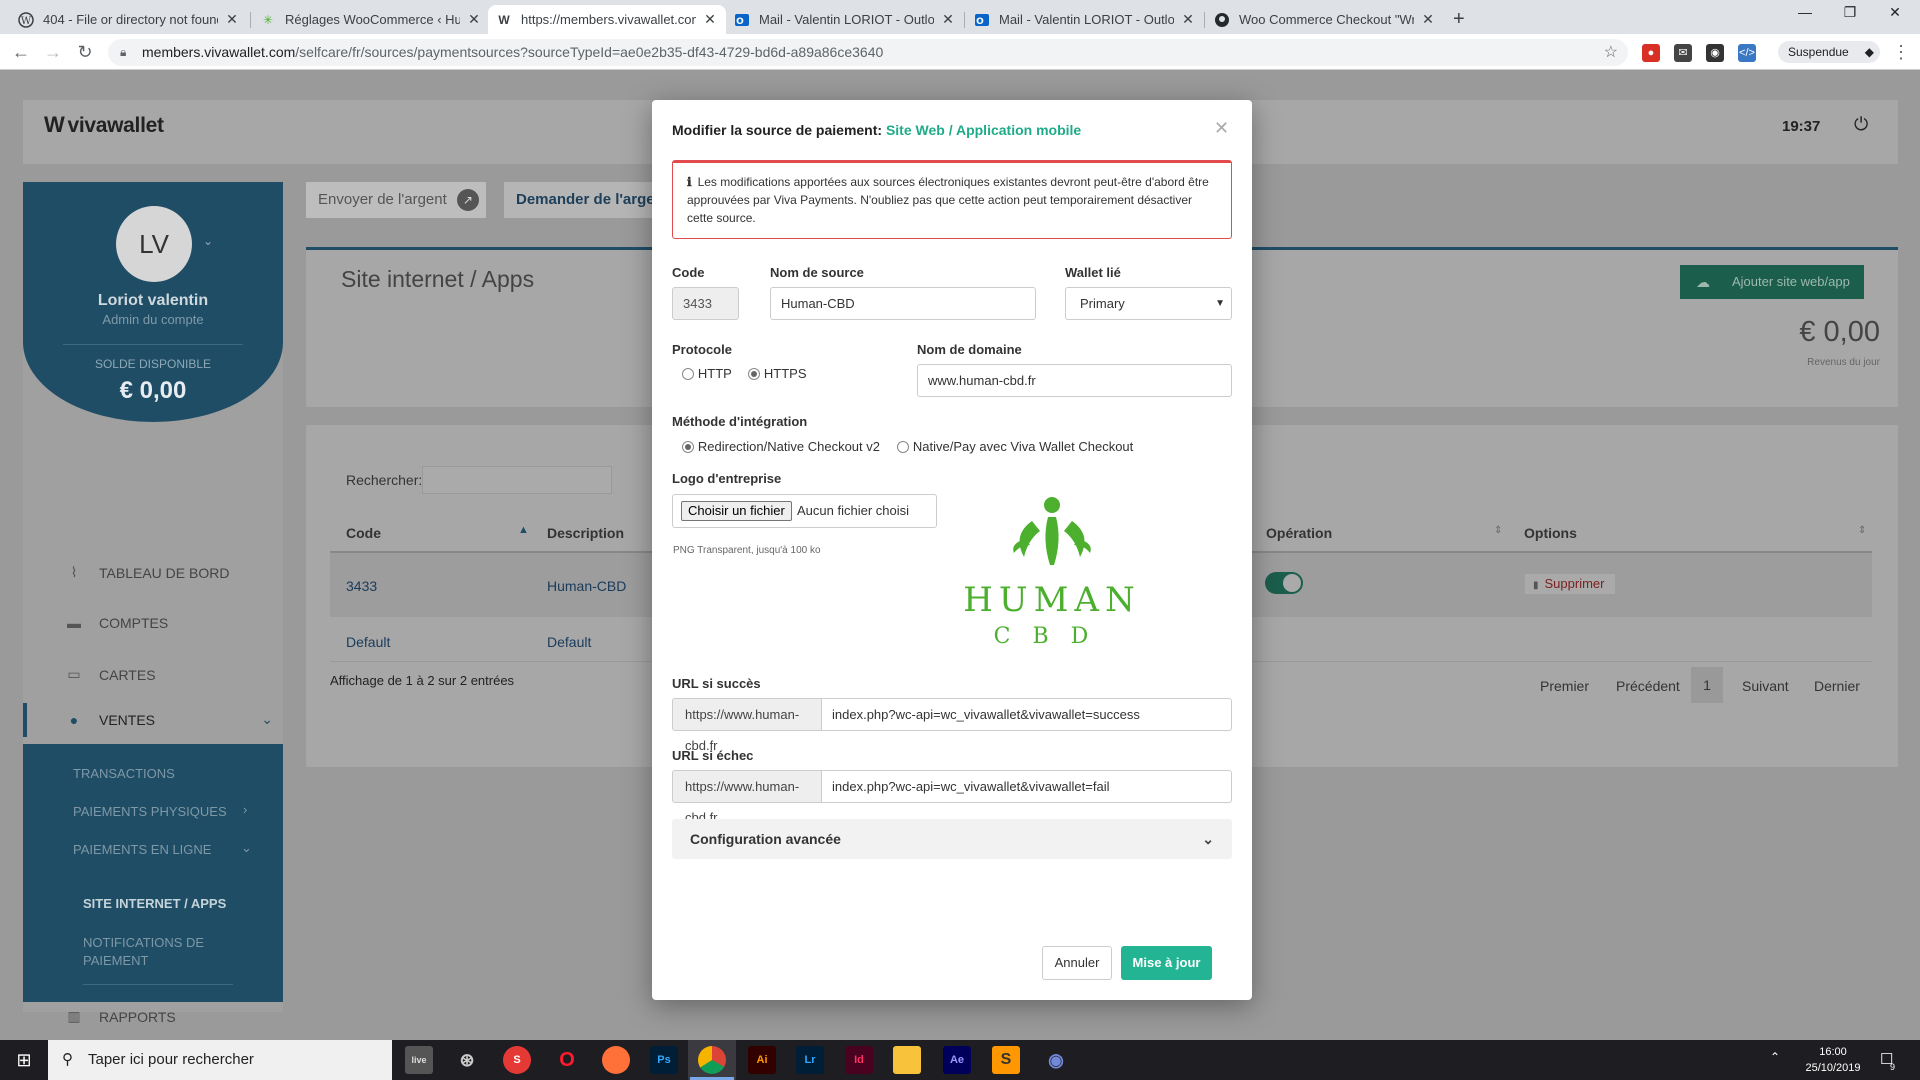  What do you see at coordinates (1829, 52) in the screenshot?
I see `profile-button: Suspendue ◆` at bounding box center [1829, 52].